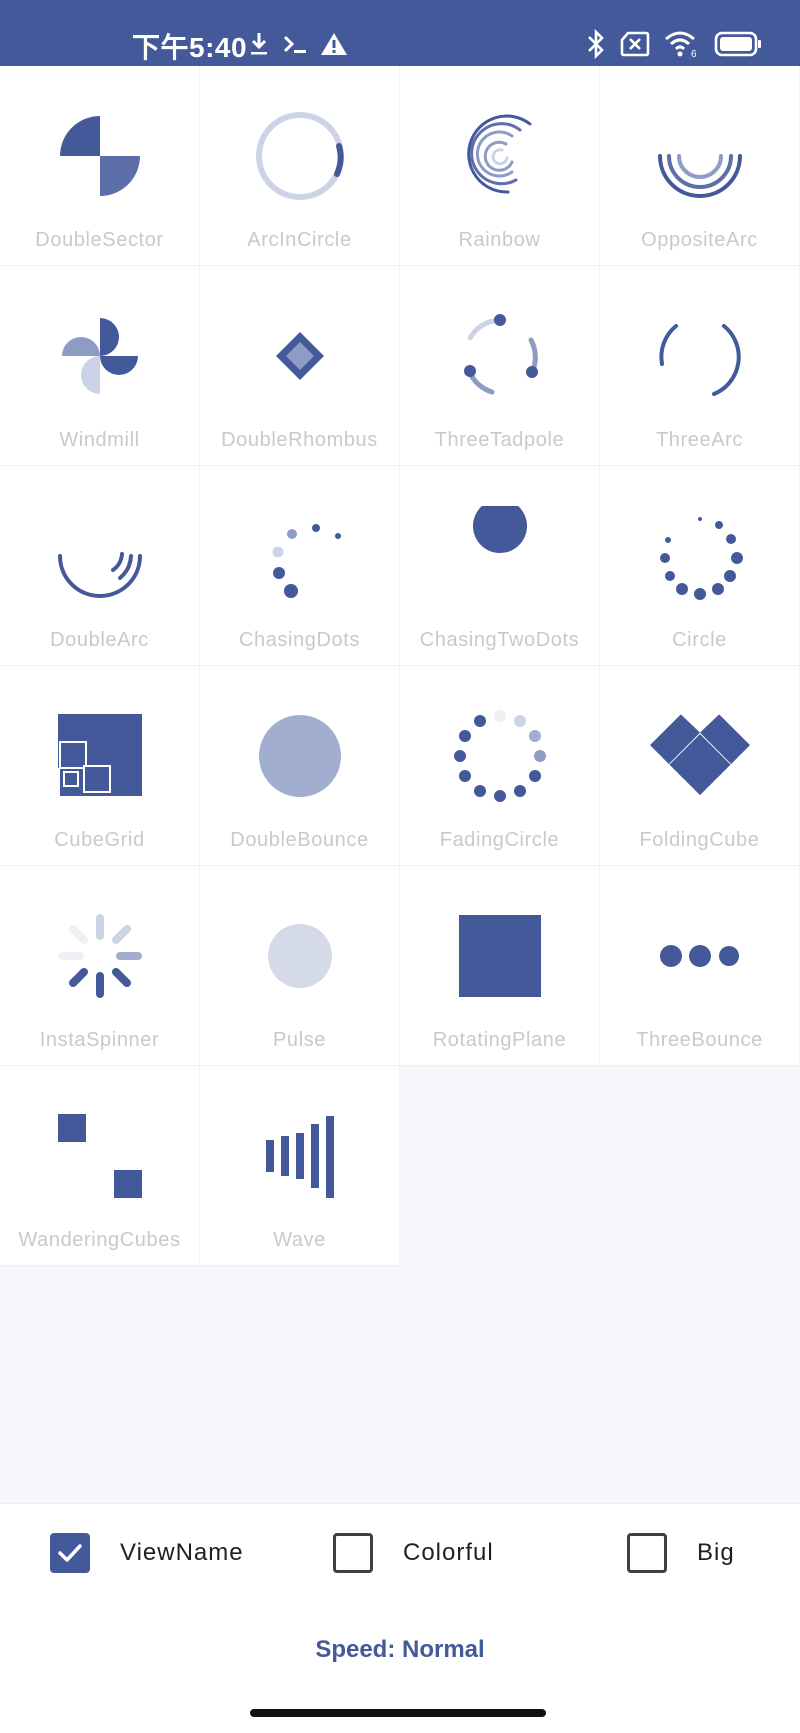 This screenshot has width=800, height=1733. Describe the element at coordinates (699, 240) in the screenshot. I see `spinner-label: OppositeArc` at that location.